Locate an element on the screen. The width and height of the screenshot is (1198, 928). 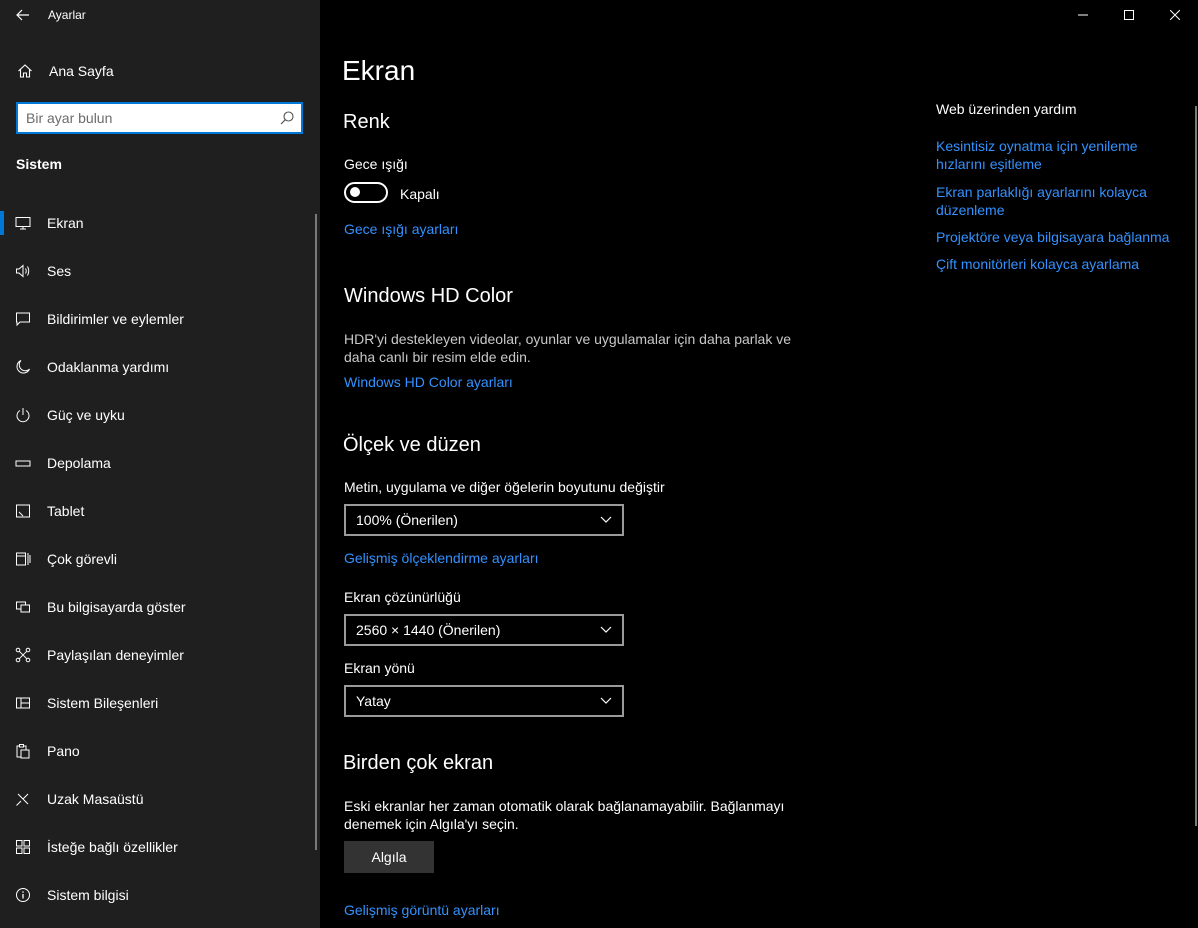
back-button is located at coordinates (23, 15).